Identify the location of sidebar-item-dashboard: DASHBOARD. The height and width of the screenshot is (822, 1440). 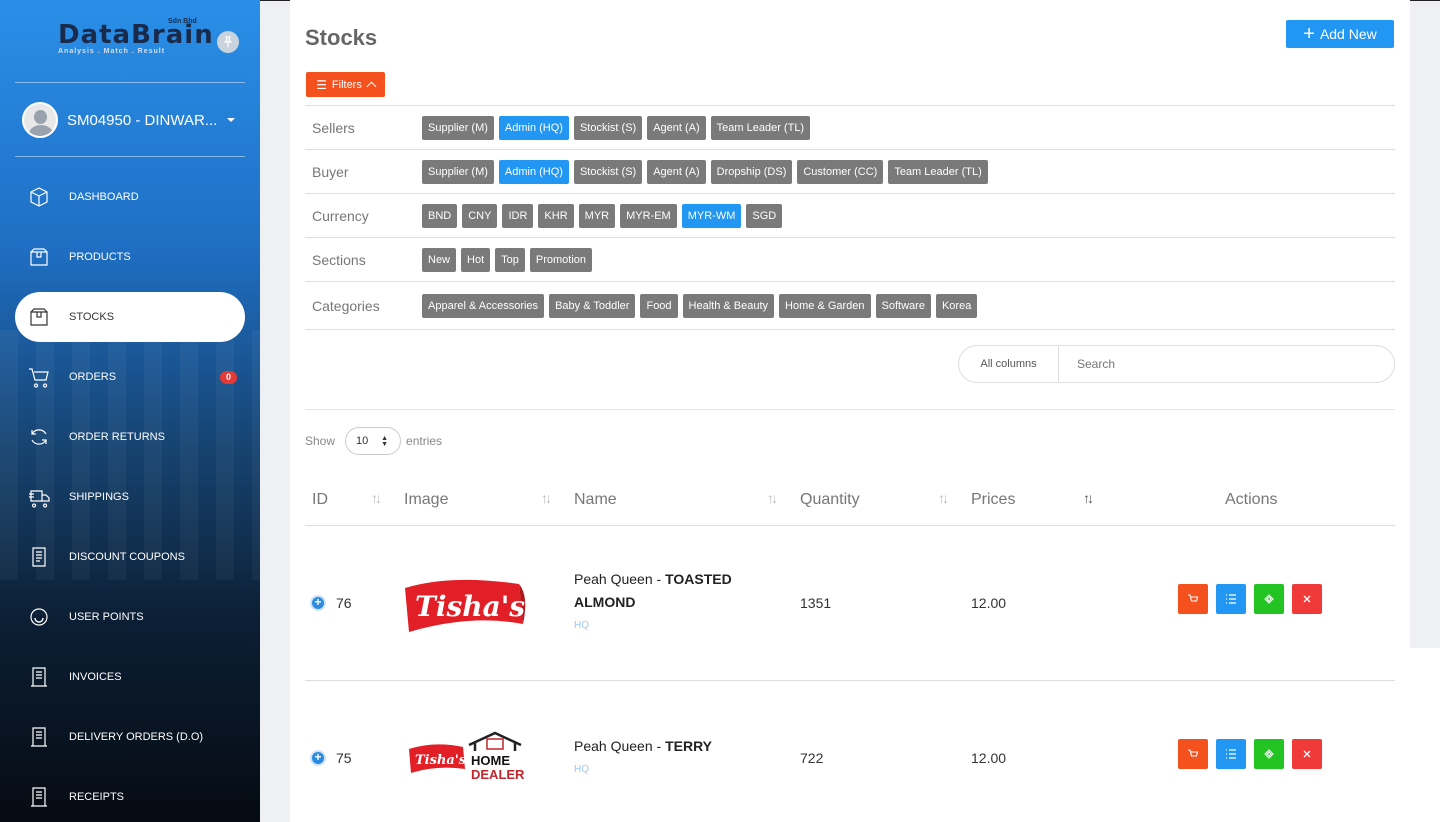
(130, 197).